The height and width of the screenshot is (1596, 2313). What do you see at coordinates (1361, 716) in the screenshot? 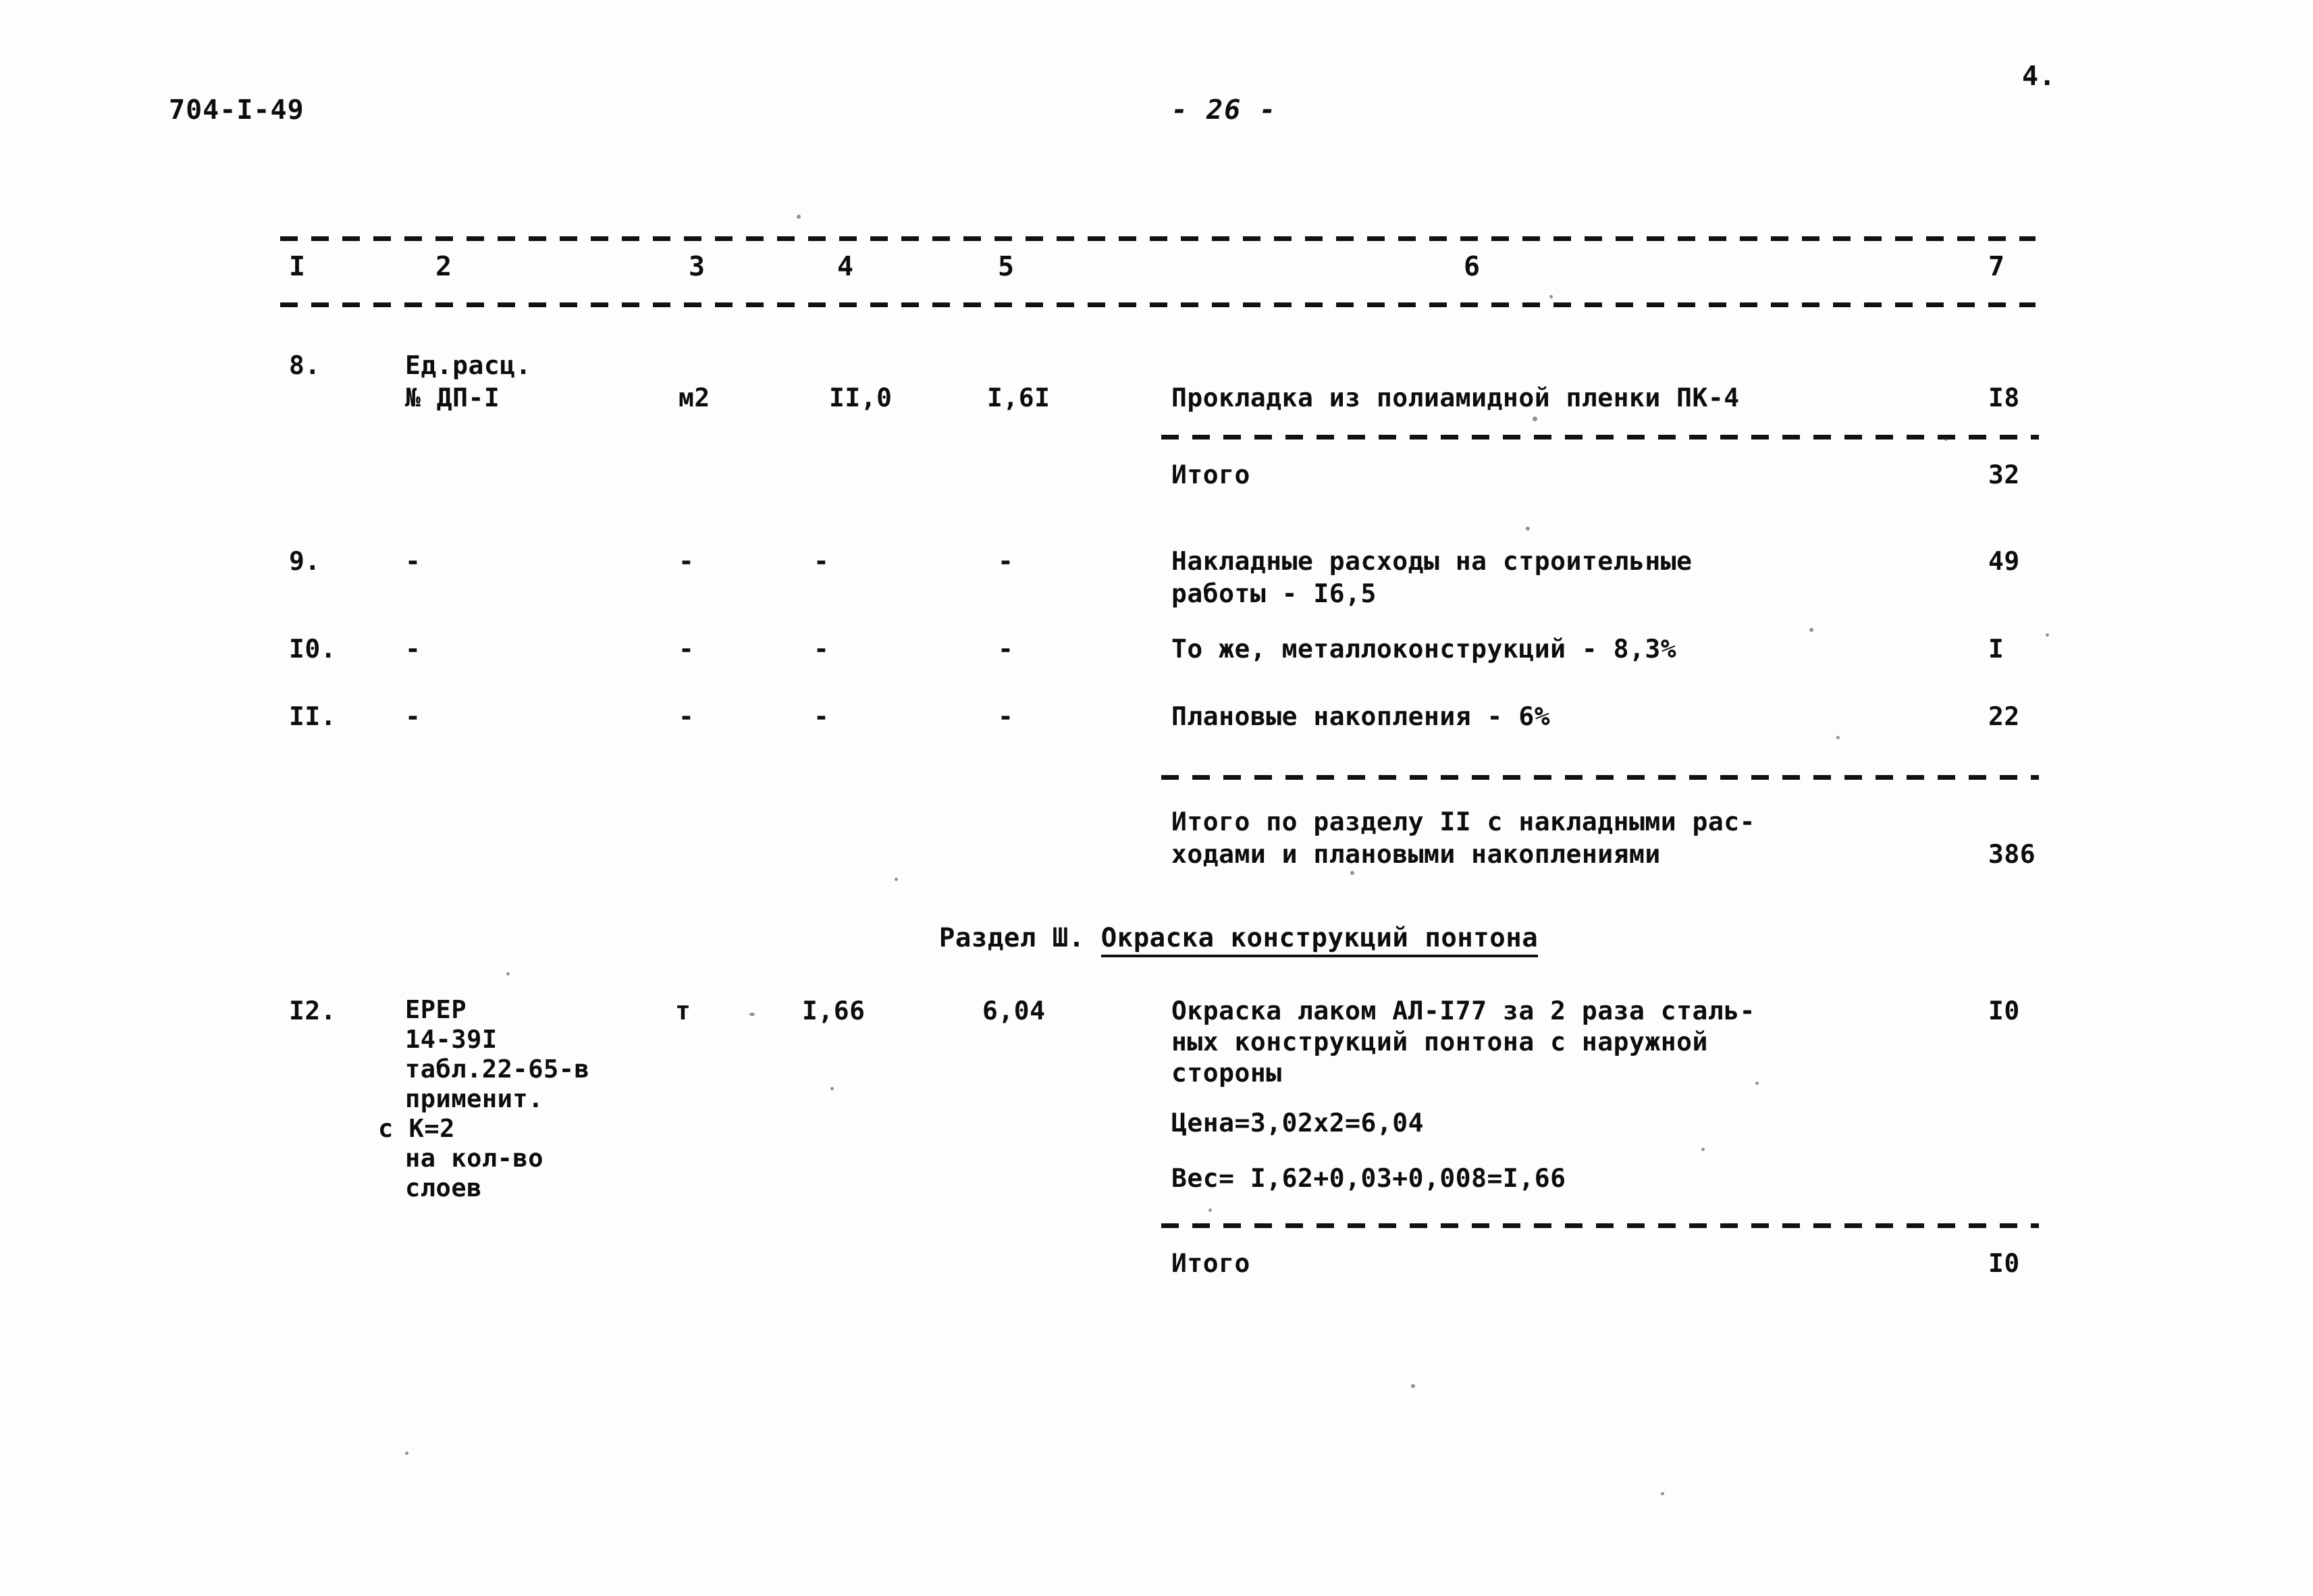
I see `row-description-line: Плановые накопления - 6%` at bounding box center [1361, 716].